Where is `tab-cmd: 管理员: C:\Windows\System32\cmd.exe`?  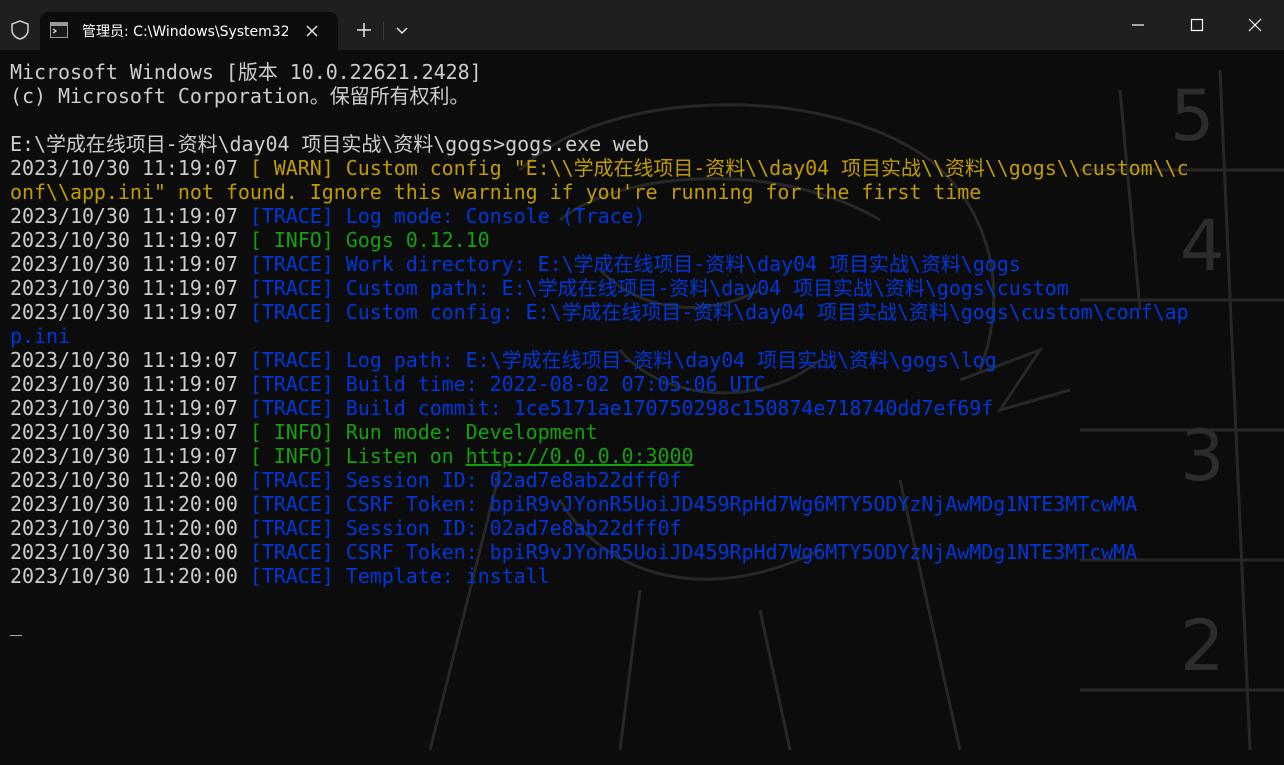 tab-cmd: 管理员: C:\Windows\System32\cmd.exe is located at coordinates (189, 31).